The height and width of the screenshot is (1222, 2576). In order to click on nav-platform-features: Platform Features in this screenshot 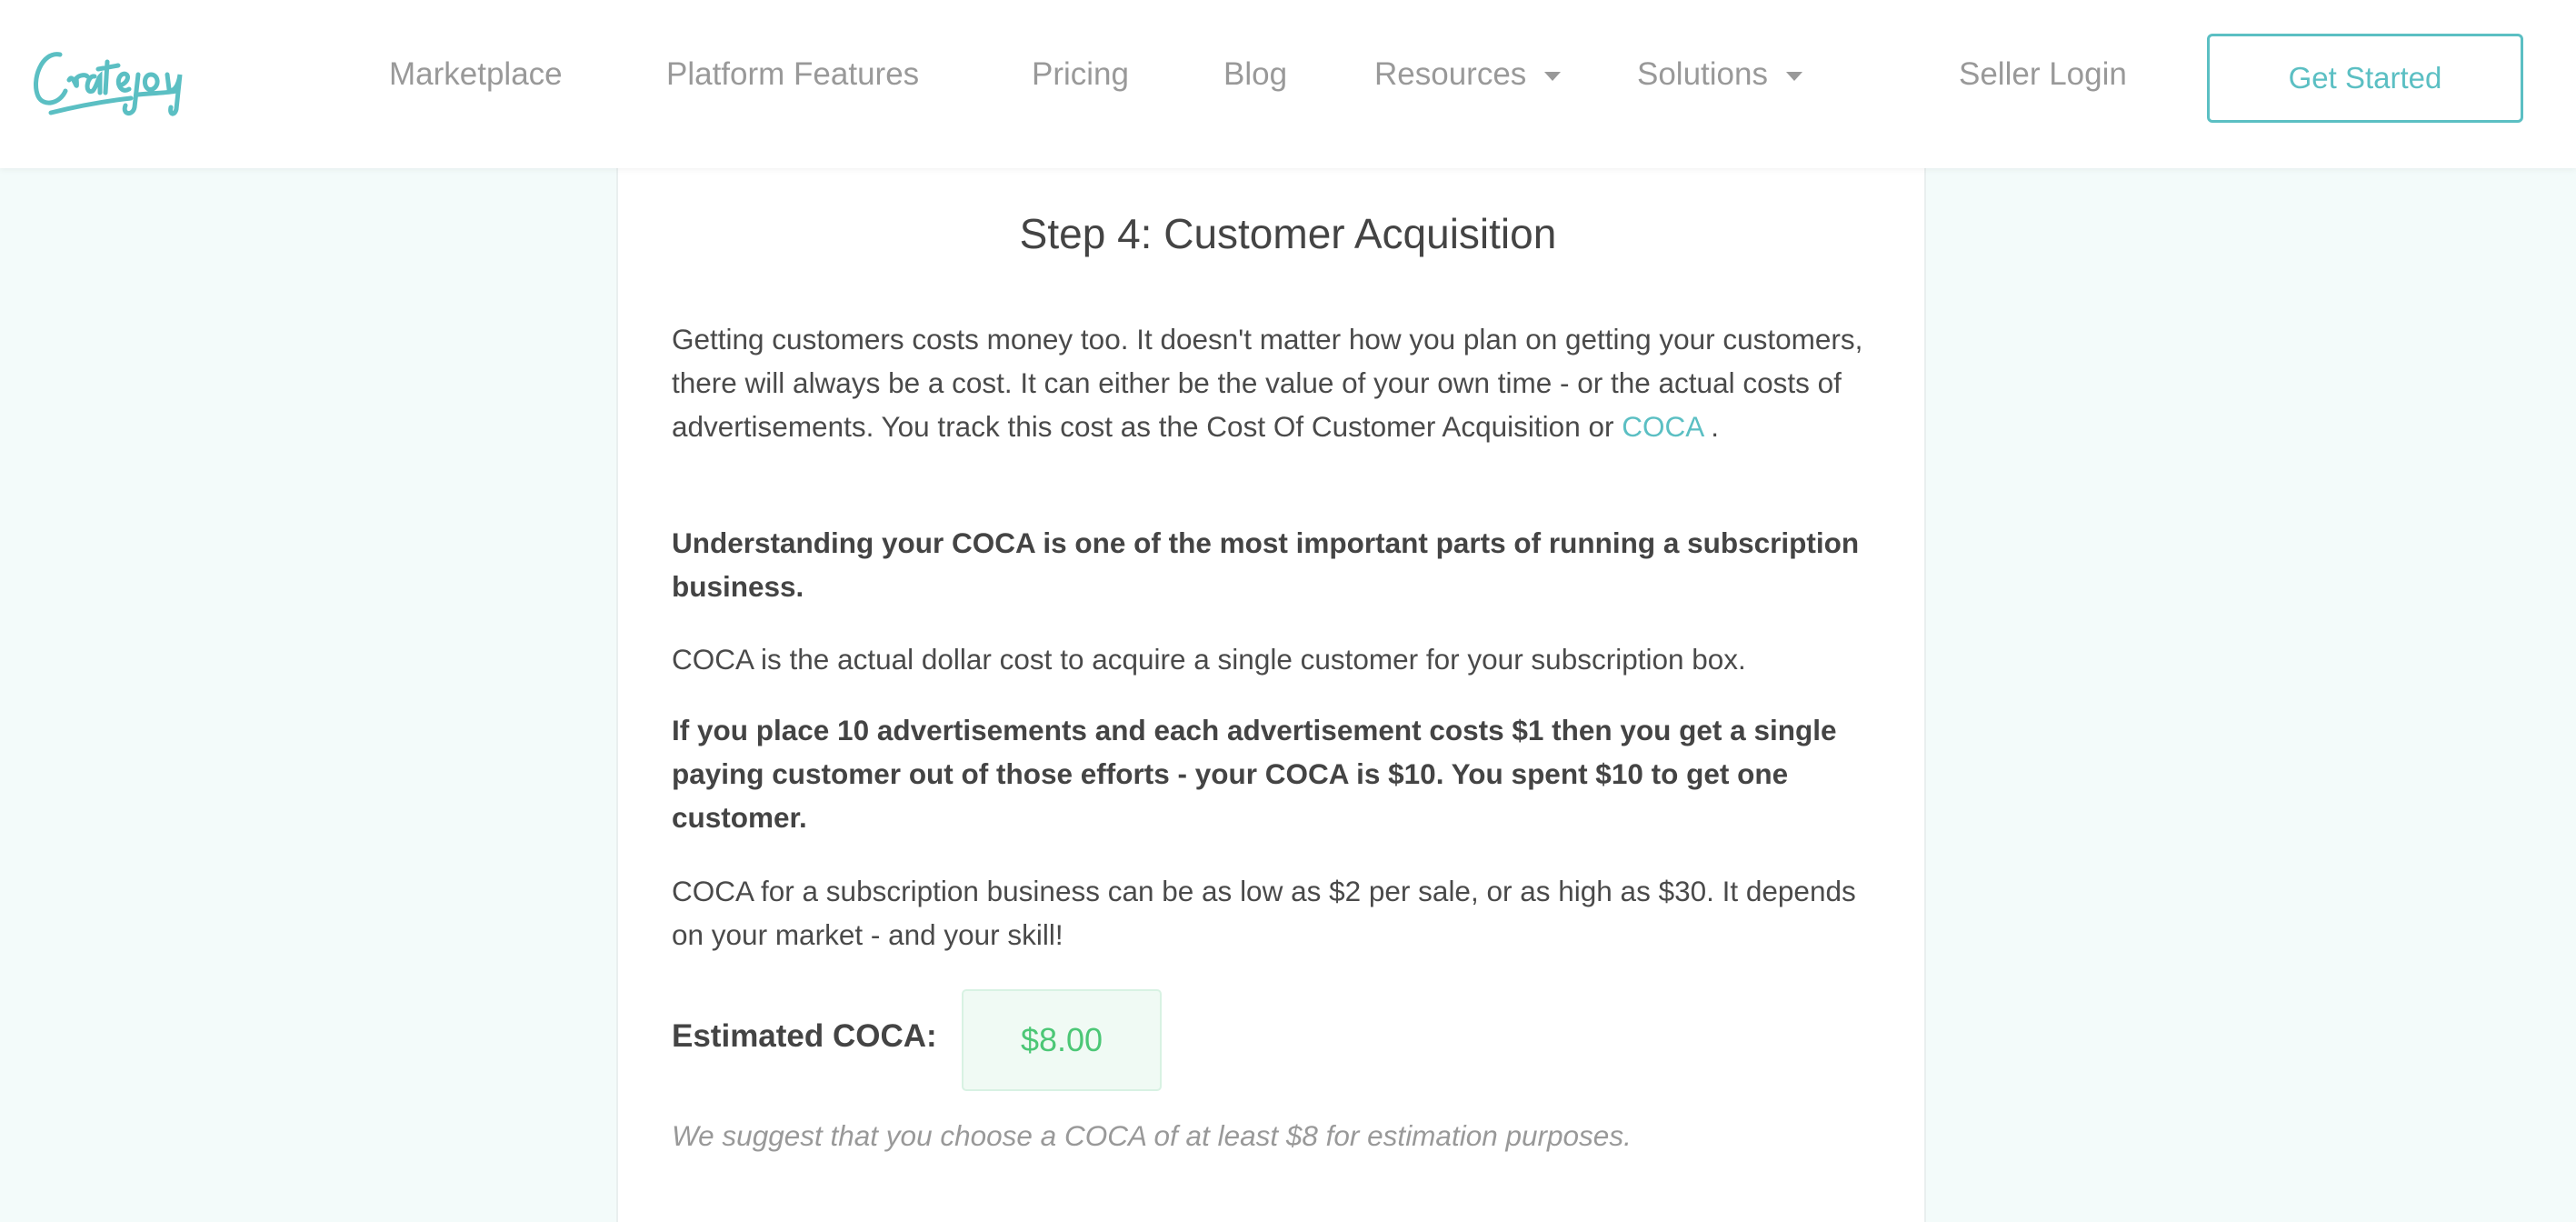, I will do `click(792, 74)`.